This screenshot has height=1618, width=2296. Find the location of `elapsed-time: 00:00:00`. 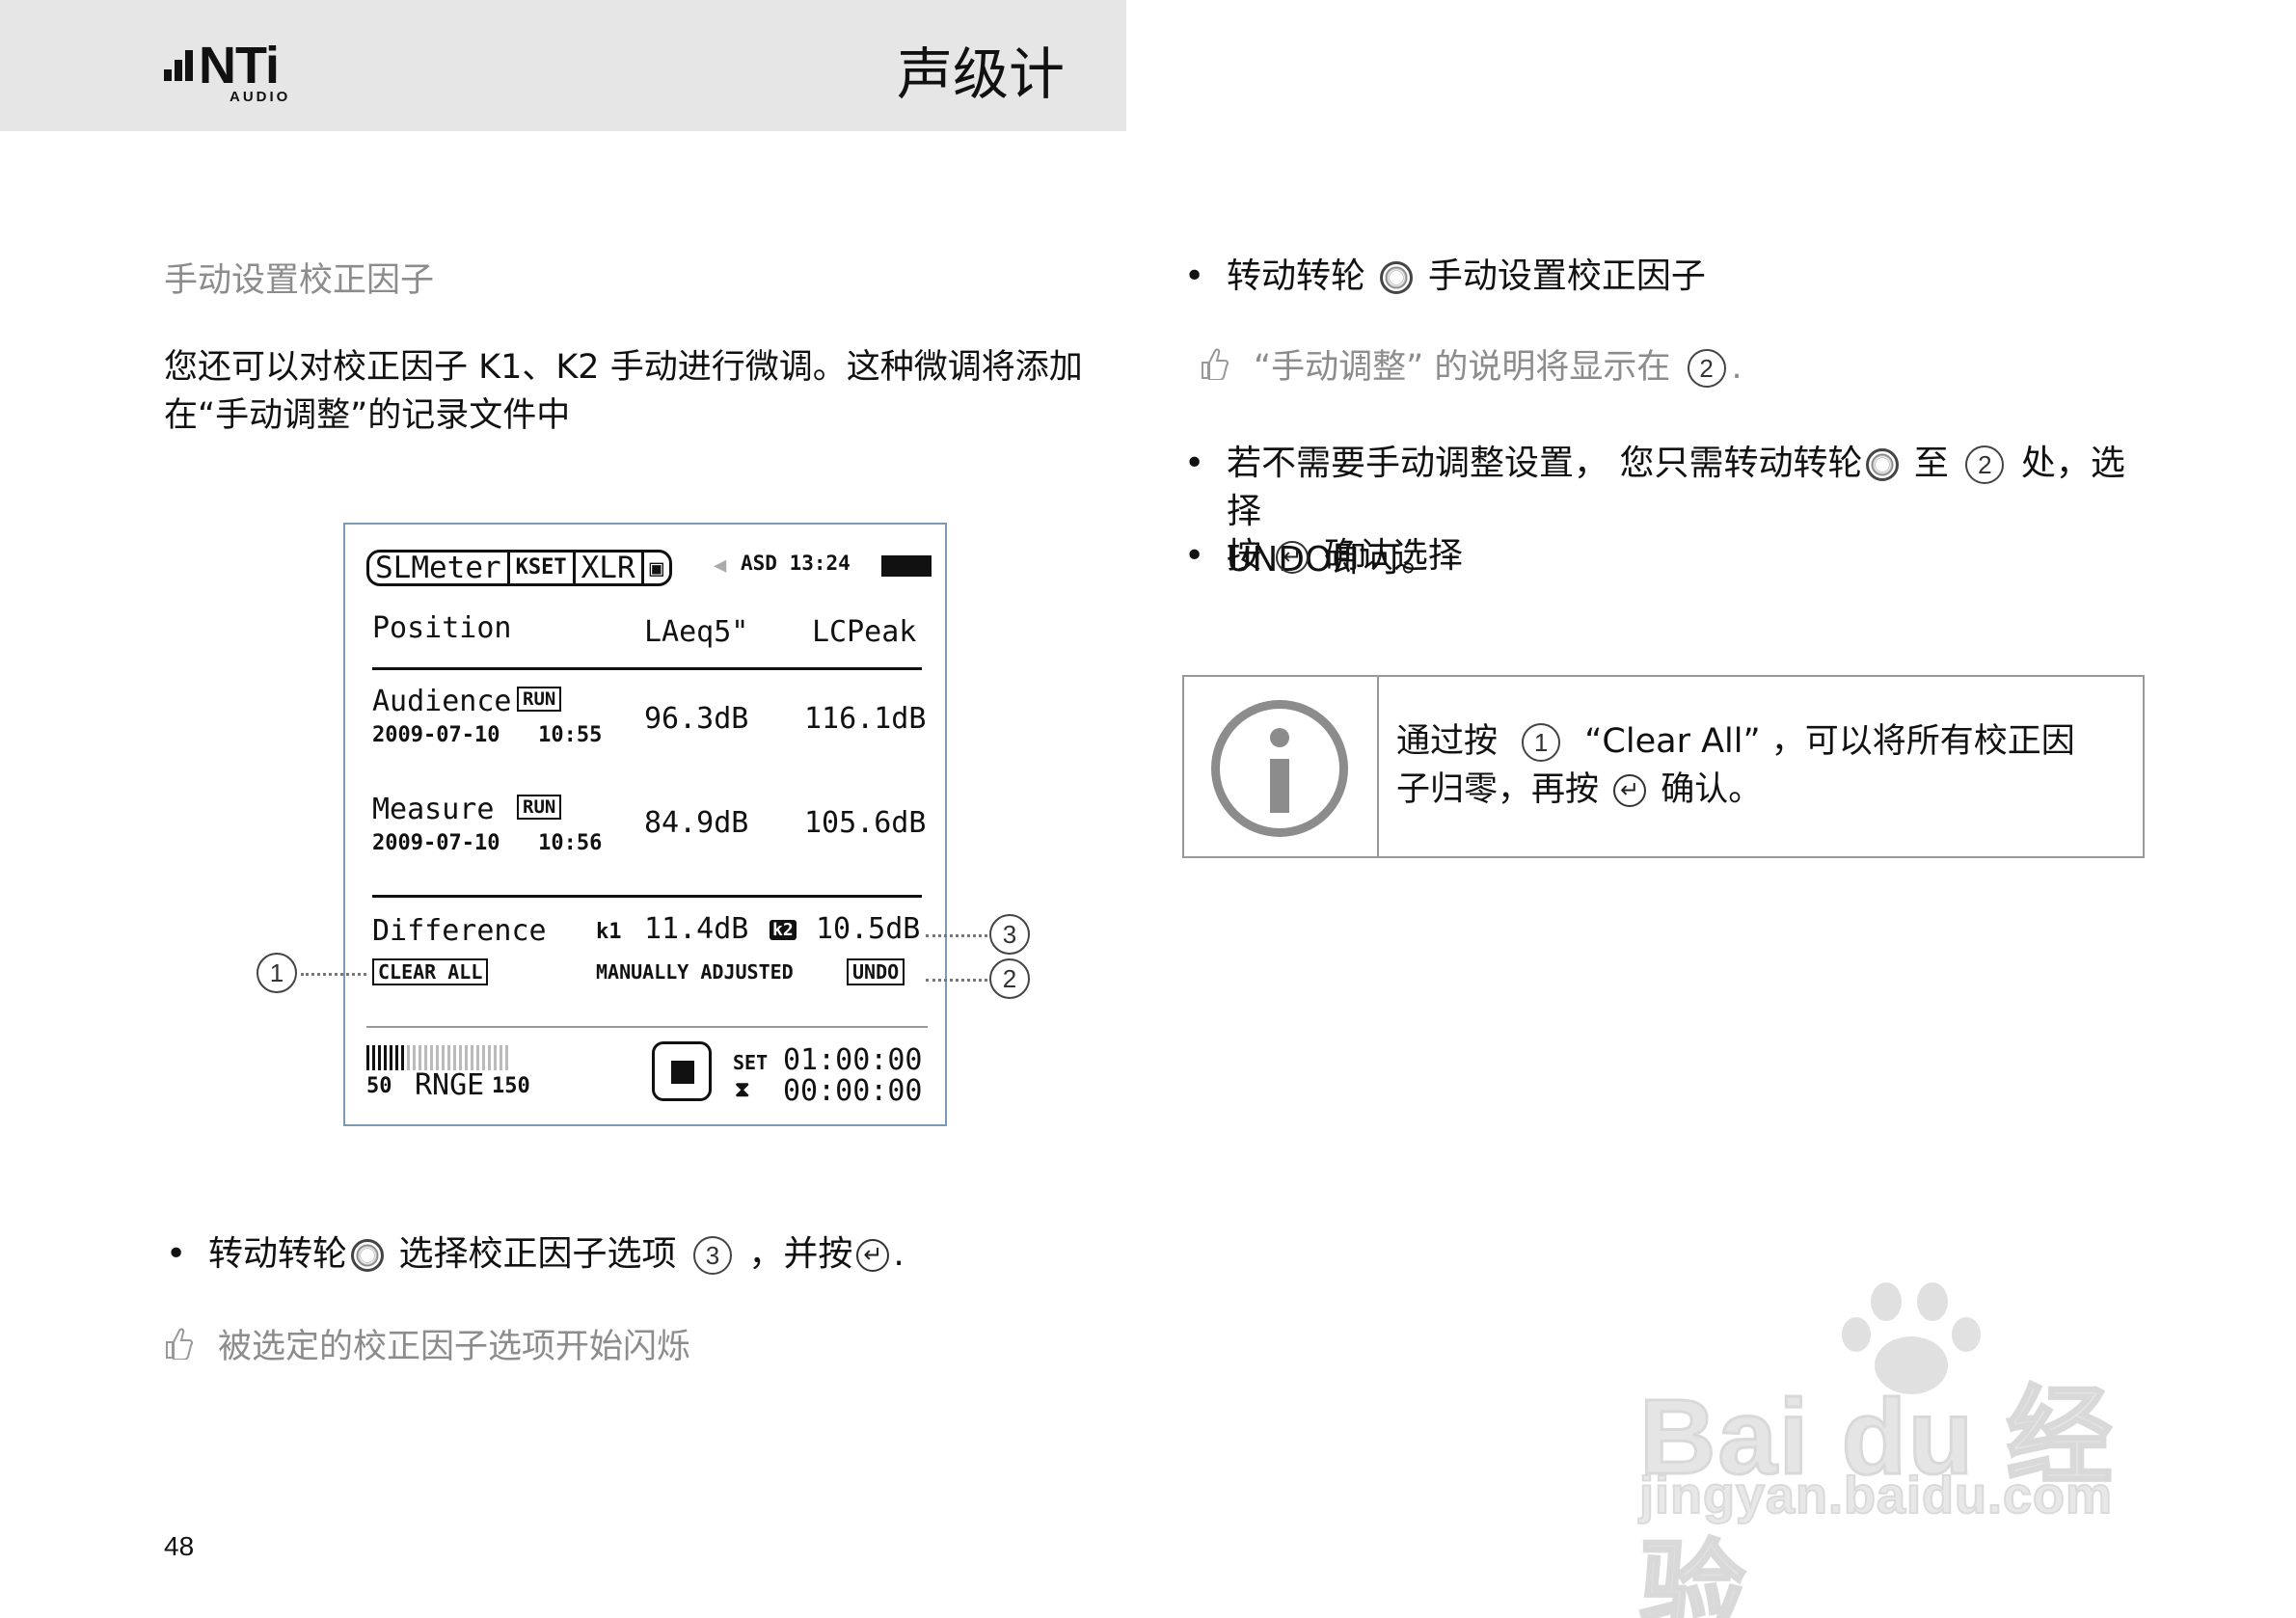

elapsed-time: 00:00:00 is located at coordinates (853, 1091).